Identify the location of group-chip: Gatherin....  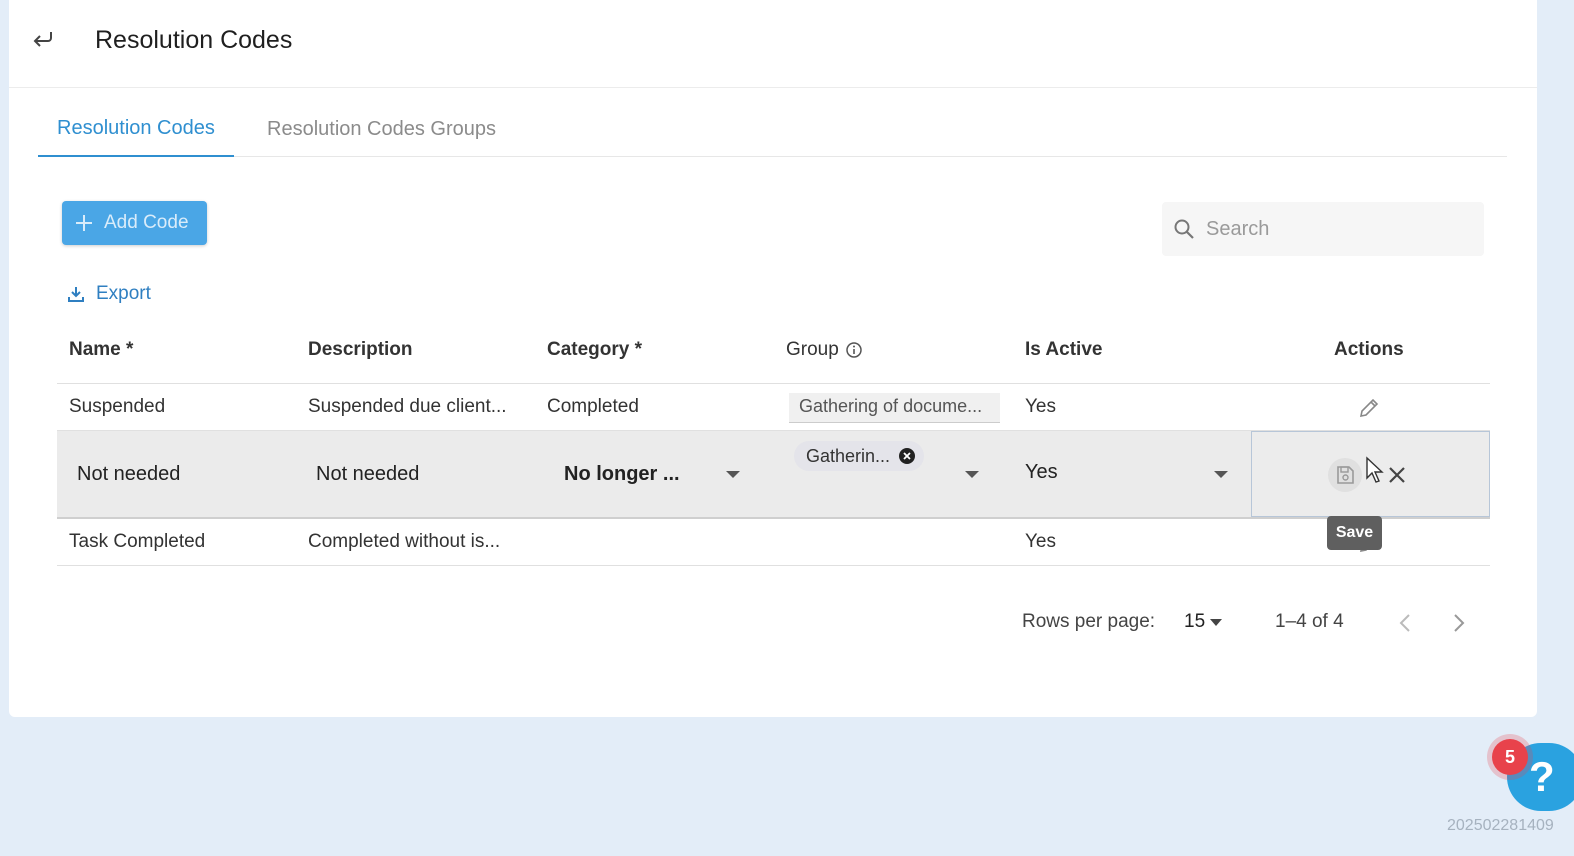
(859, 456).